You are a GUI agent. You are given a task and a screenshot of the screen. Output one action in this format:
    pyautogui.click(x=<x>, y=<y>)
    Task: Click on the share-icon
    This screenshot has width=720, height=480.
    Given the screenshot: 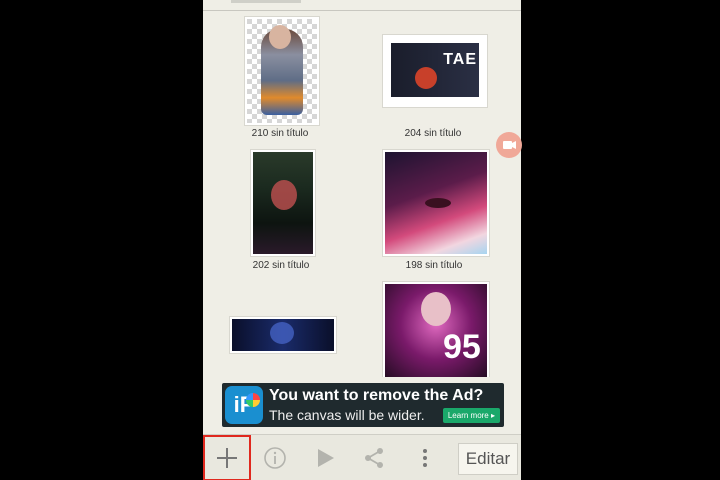 What is the action you would take?
    pyautogui.click(x=374, y=458)
    